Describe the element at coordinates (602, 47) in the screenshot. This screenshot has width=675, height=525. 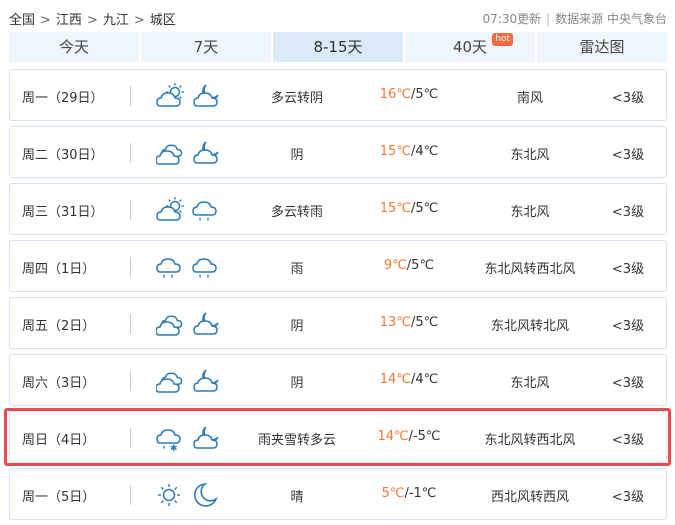
I see `tab-radar: 雷达图` at that location.